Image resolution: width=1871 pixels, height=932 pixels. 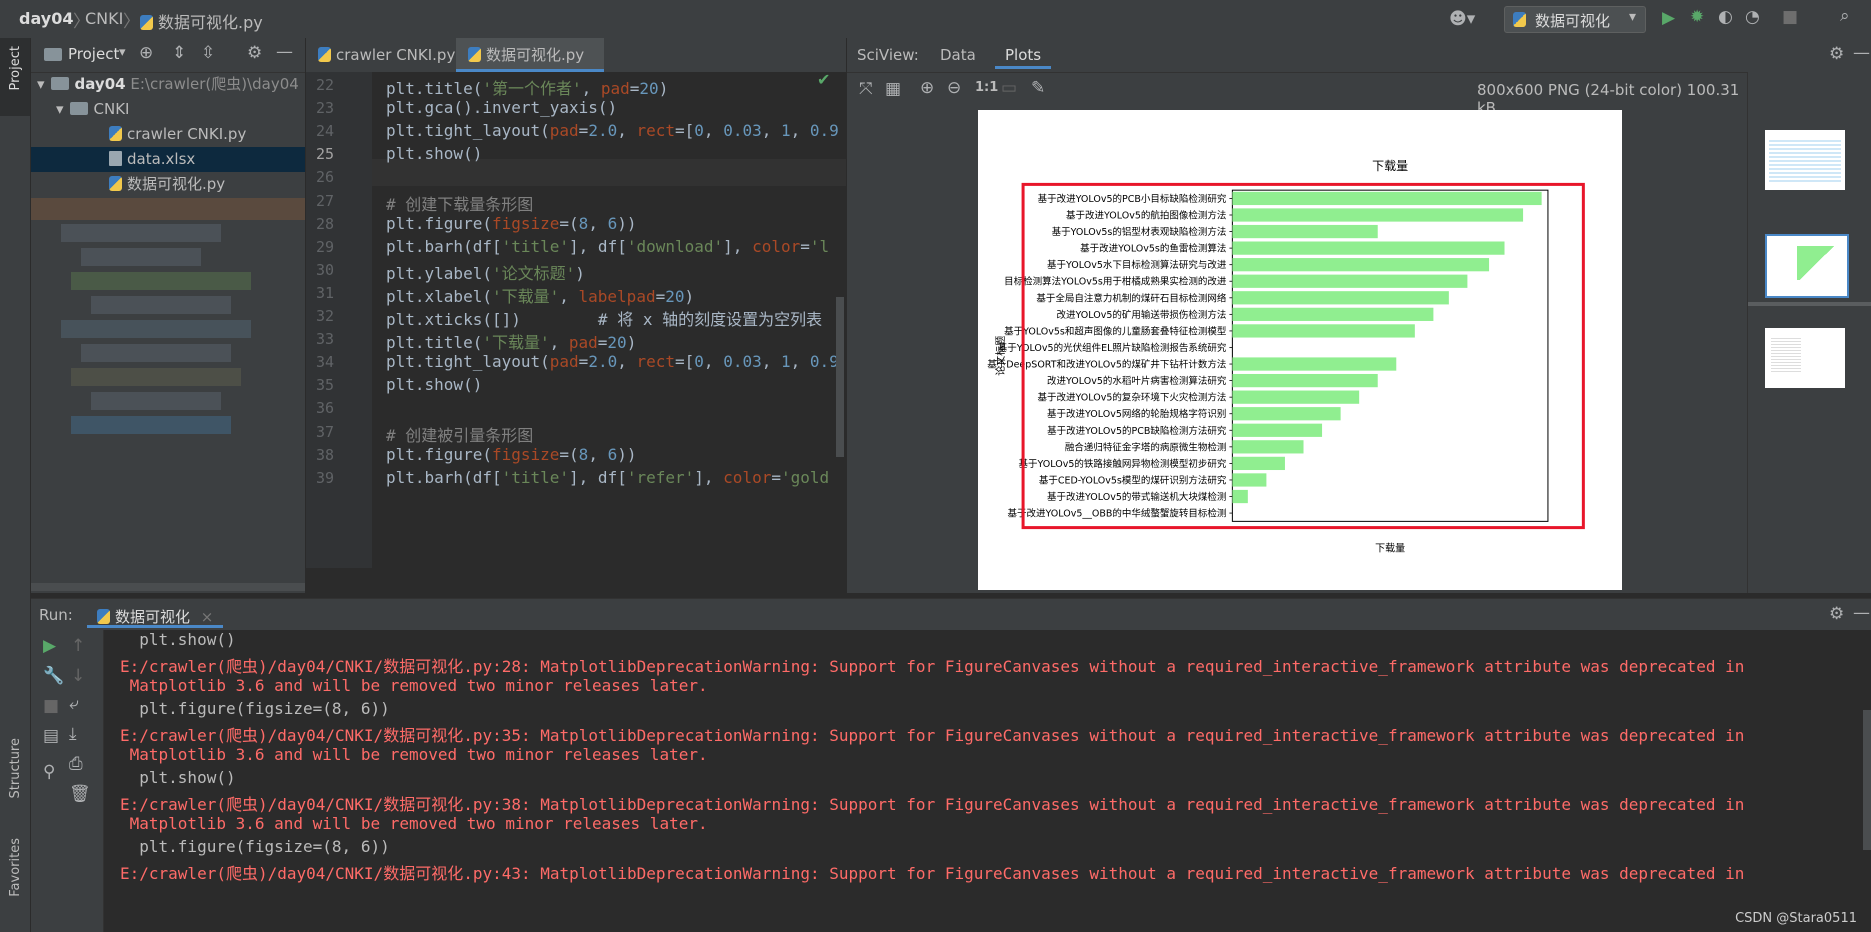 What do you see at coordinates (1115, 282) in the screenshot?
I see `y-tick-label: 目标检测算法YOLOv5s用于柑橘成熟果实检测的改进` at bounding box center [1115, 282].